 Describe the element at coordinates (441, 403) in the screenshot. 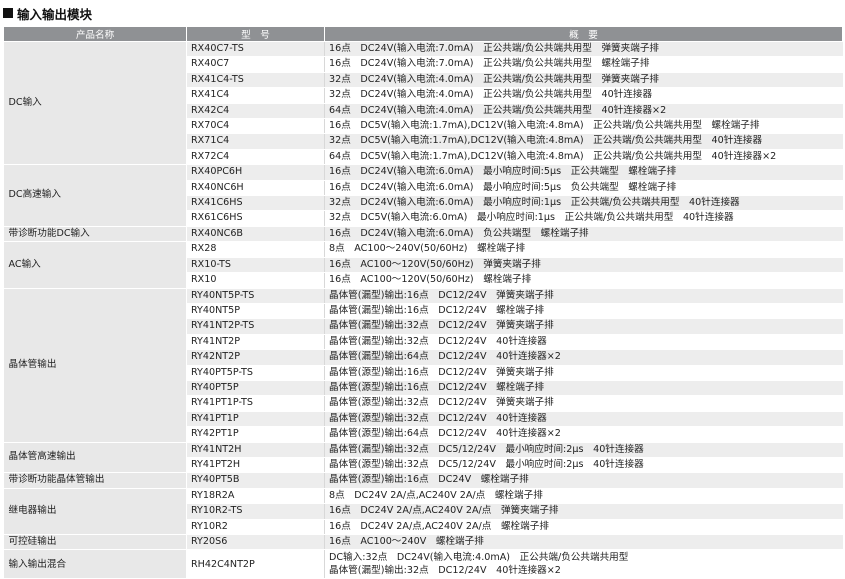

I see `summary-line: 晶体管(源型)输出:32点 DC12/24V 弹簧夹端子排` at that location.